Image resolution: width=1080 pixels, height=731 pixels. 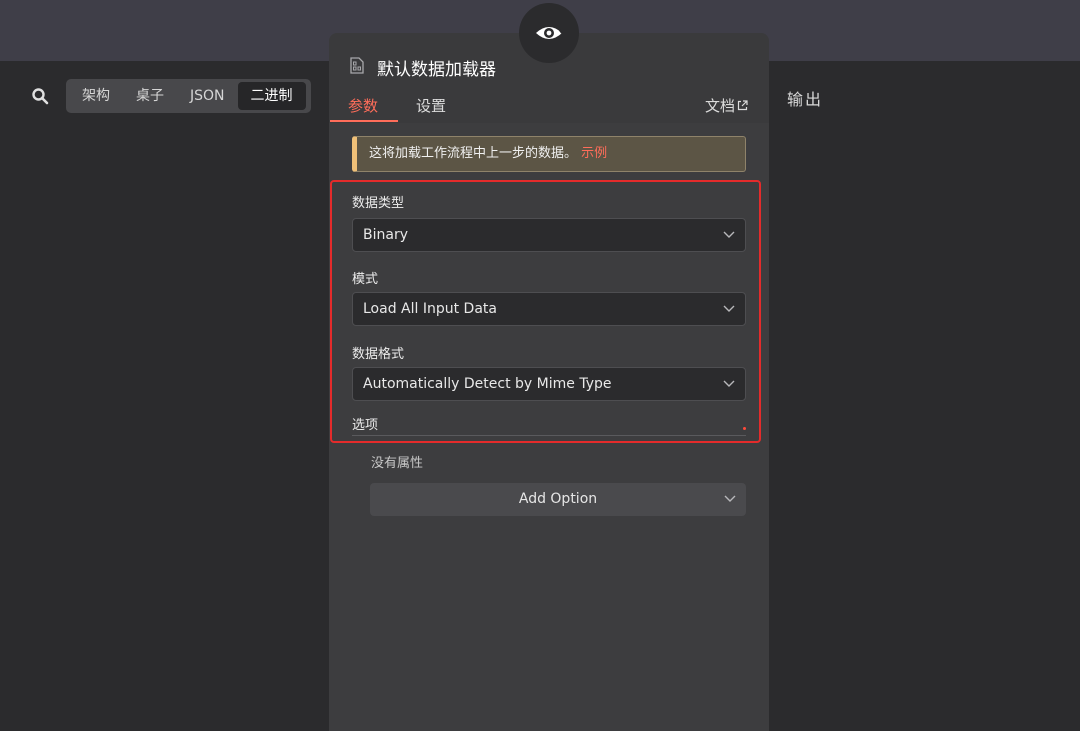 I want to click on view-option-json: JSON, so click(x=207, y=96).